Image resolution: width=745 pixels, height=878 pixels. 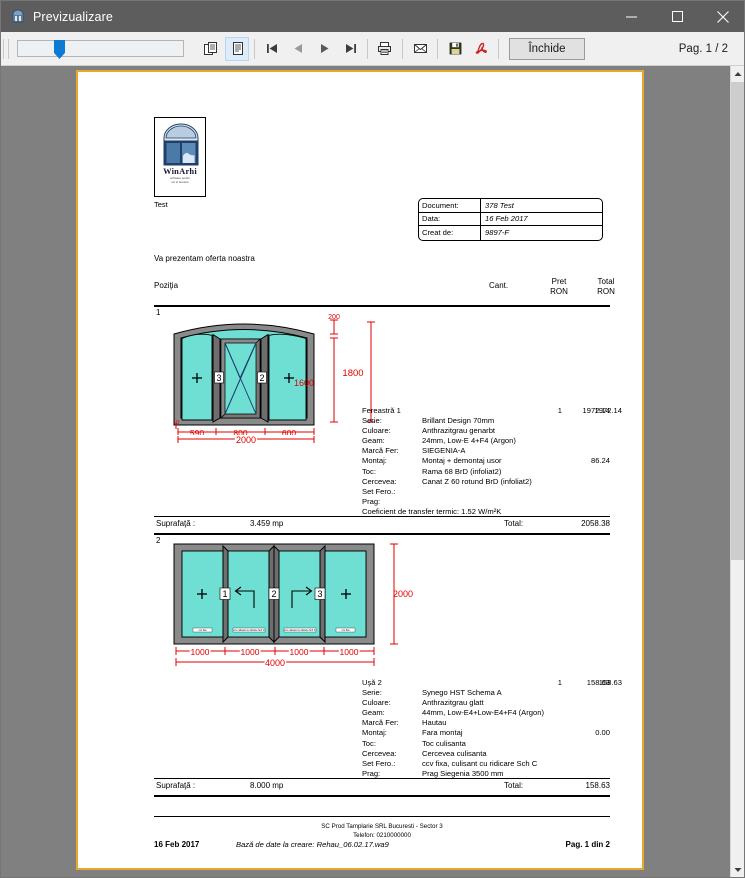 What do you see at coordinates (298, 49) in the screenshot?
I see `previous-page-button` at bounding box center [298, 49].